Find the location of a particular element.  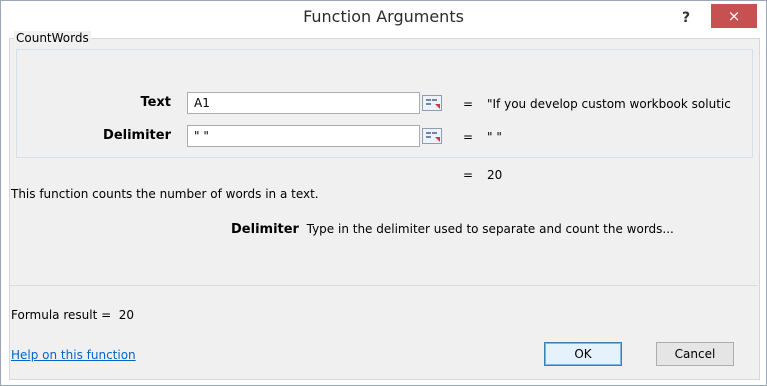

help-icon: ? is located at coordinates (686, 18).